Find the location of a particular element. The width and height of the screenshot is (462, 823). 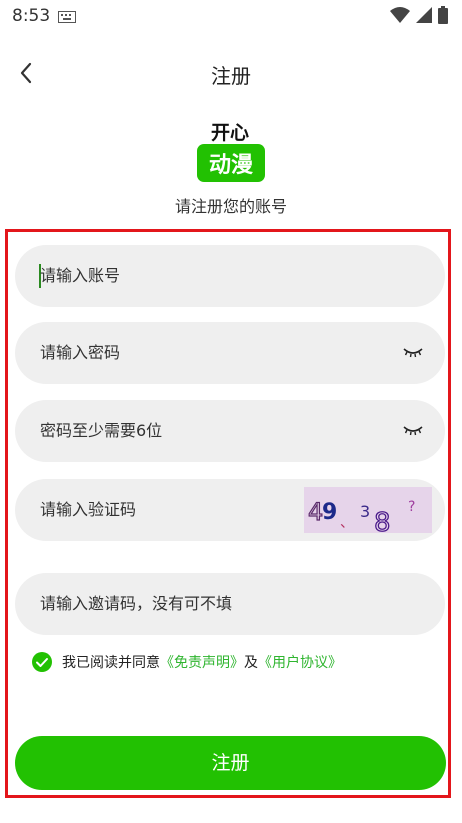

disclaimer-link: 《免责声明》 is located at coordinates (202, 662).